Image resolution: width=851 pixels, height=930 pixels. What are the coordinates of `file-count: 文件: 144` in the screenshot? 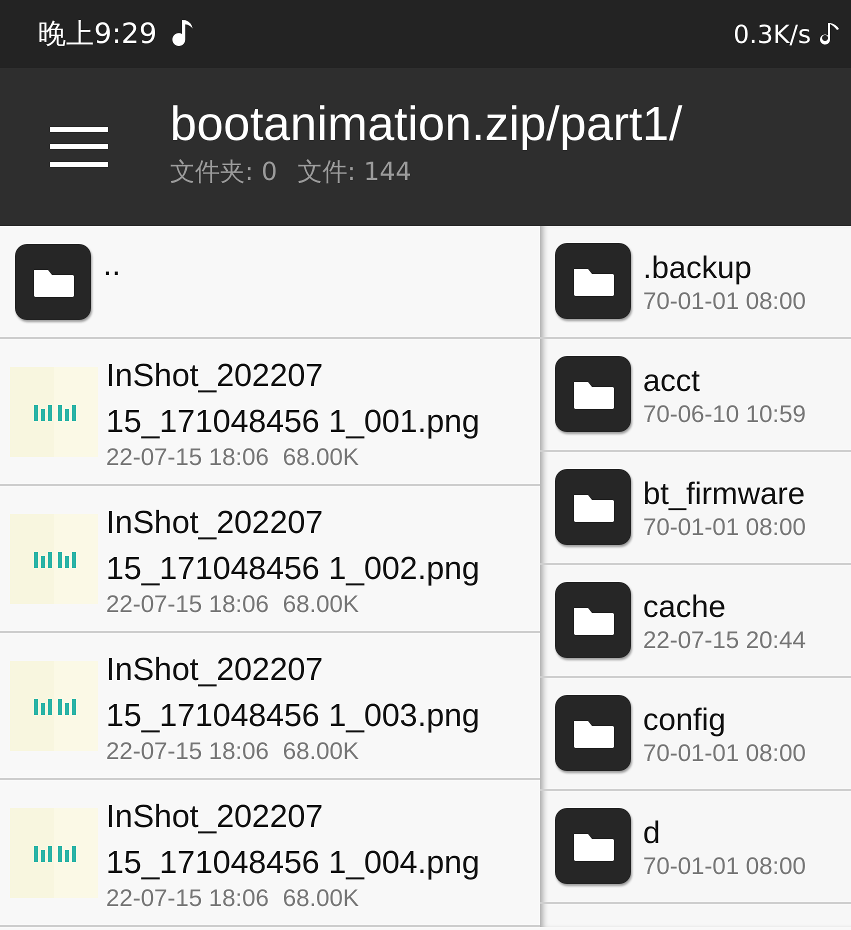 It's located at (354, 172).